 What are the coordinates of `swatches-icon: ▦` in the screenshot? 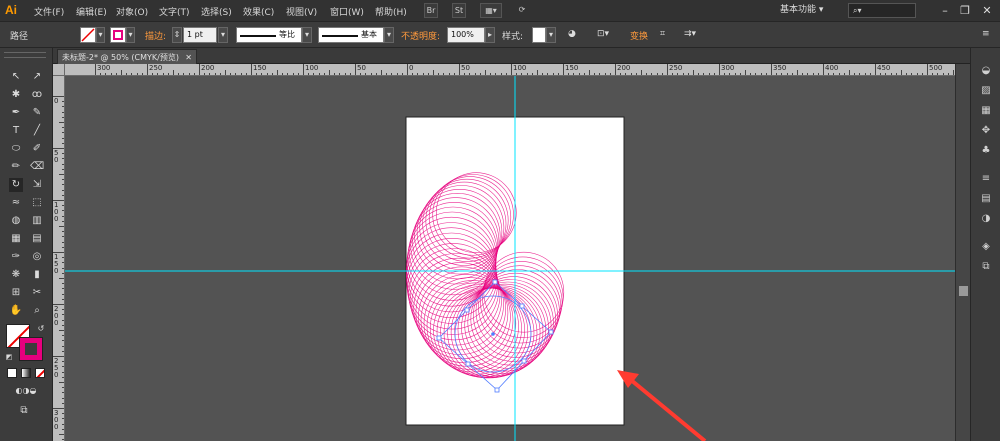 It's located at (986, 111).